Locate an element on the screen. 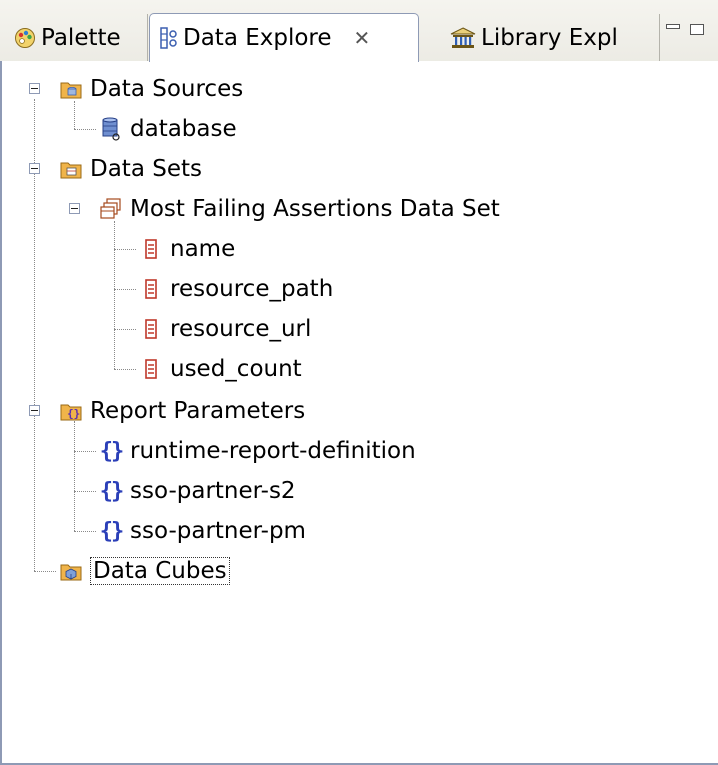 The width and height of the screenshot is (718, 765). library-icon is located at coordinates (463, 37).